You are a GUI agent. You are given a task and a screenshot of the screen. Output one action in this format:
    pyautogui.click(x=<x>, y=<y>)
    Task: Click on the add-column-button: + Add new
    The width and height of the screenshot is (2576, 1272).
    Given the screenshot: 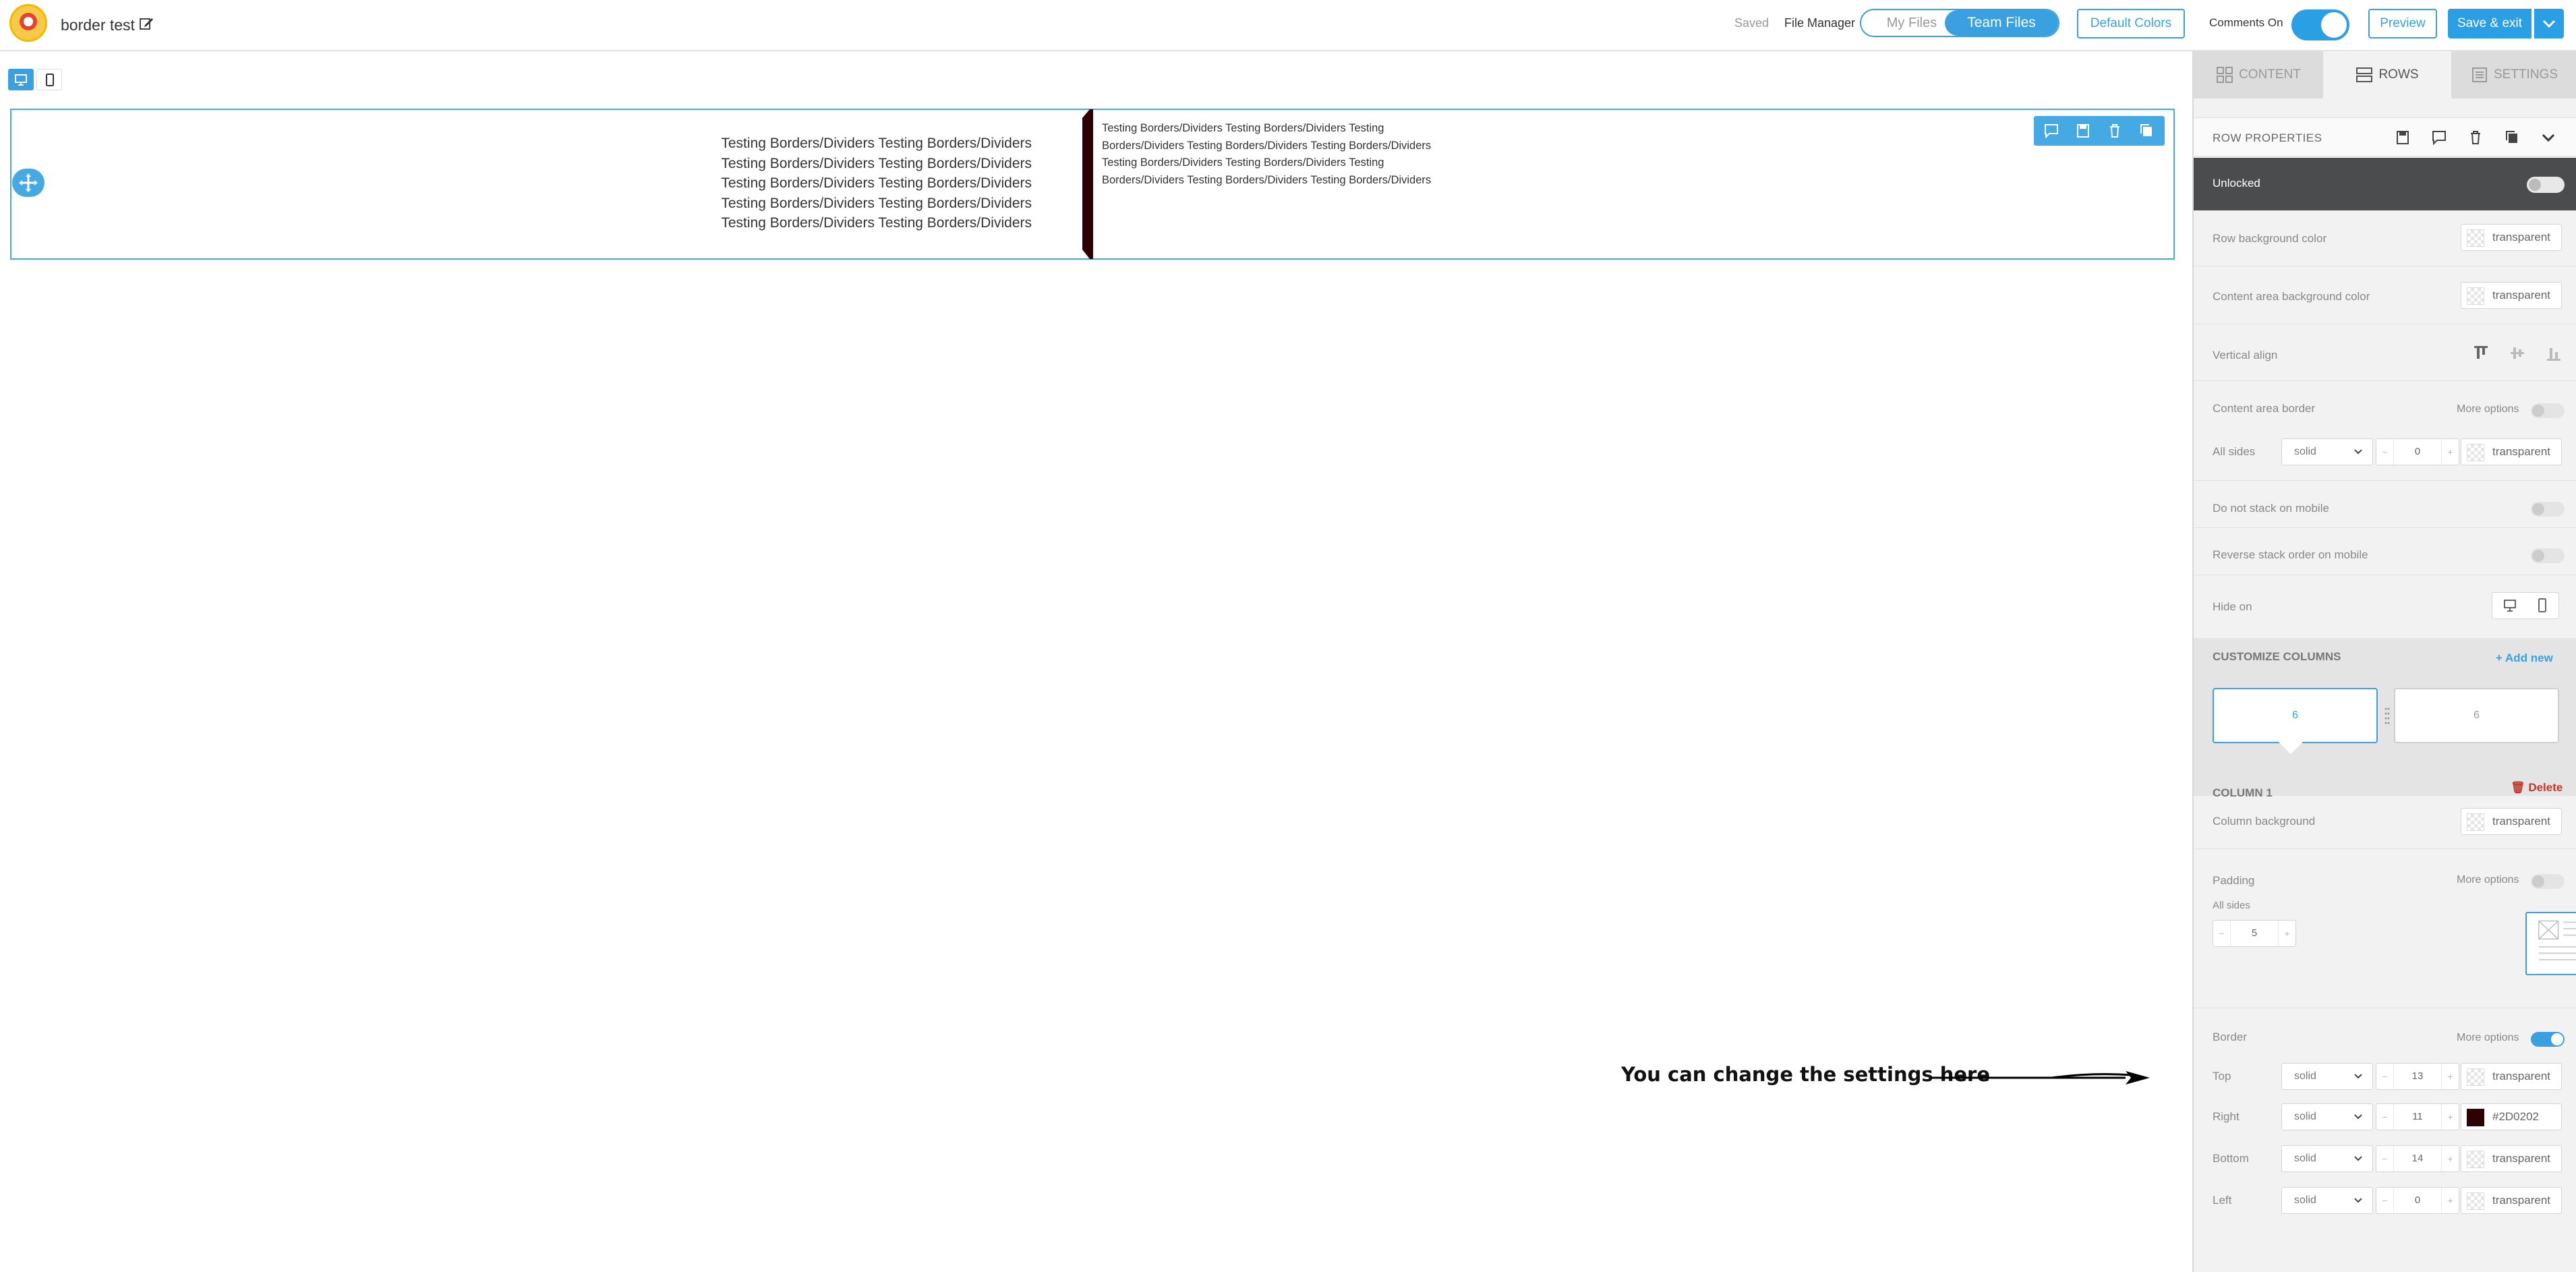 What is the action you would take?
    pyautogui.click(x=2524, y=658)
    